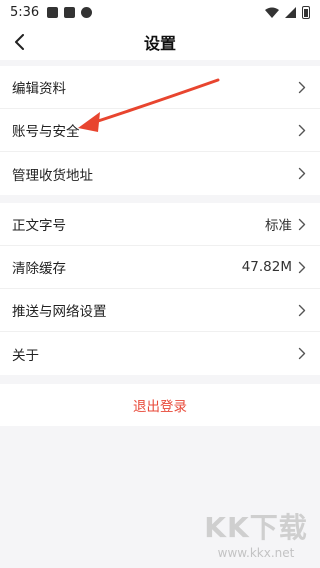 The width and height of the screenshot is (320, 568). I want to click on logout-button: 退出登录, so click(160, 405).